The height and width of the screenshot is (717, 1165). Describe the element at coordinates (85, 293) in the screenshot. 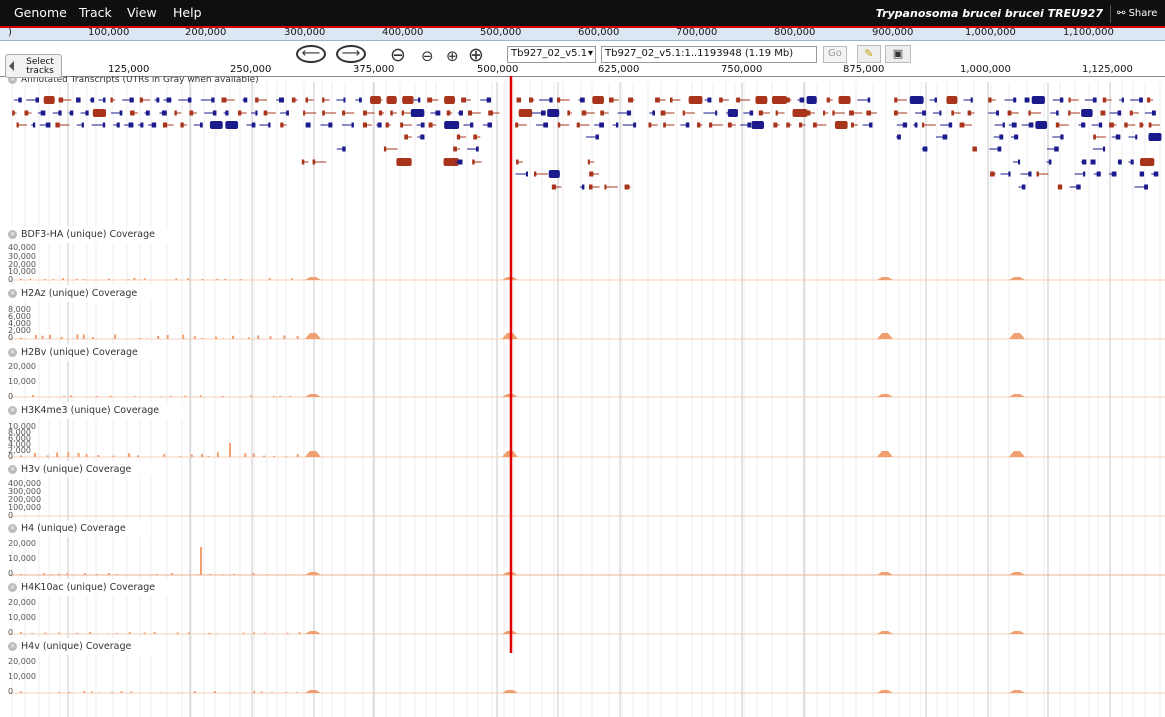

I see `track-label-h2az: × H2Az (unique) Coverage` at that location.